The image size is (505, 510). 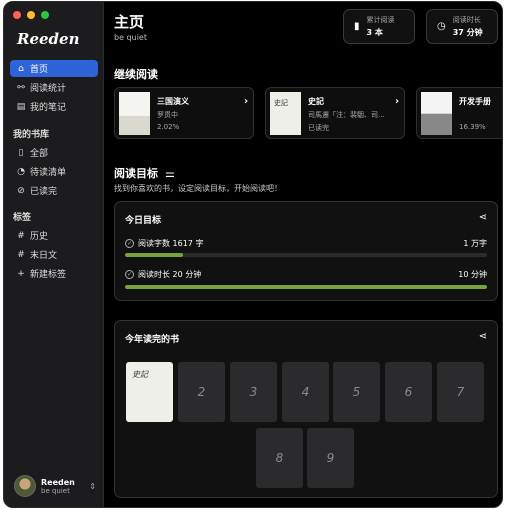 I want to click on book-cover: 史記, so click(x=285, y=113).